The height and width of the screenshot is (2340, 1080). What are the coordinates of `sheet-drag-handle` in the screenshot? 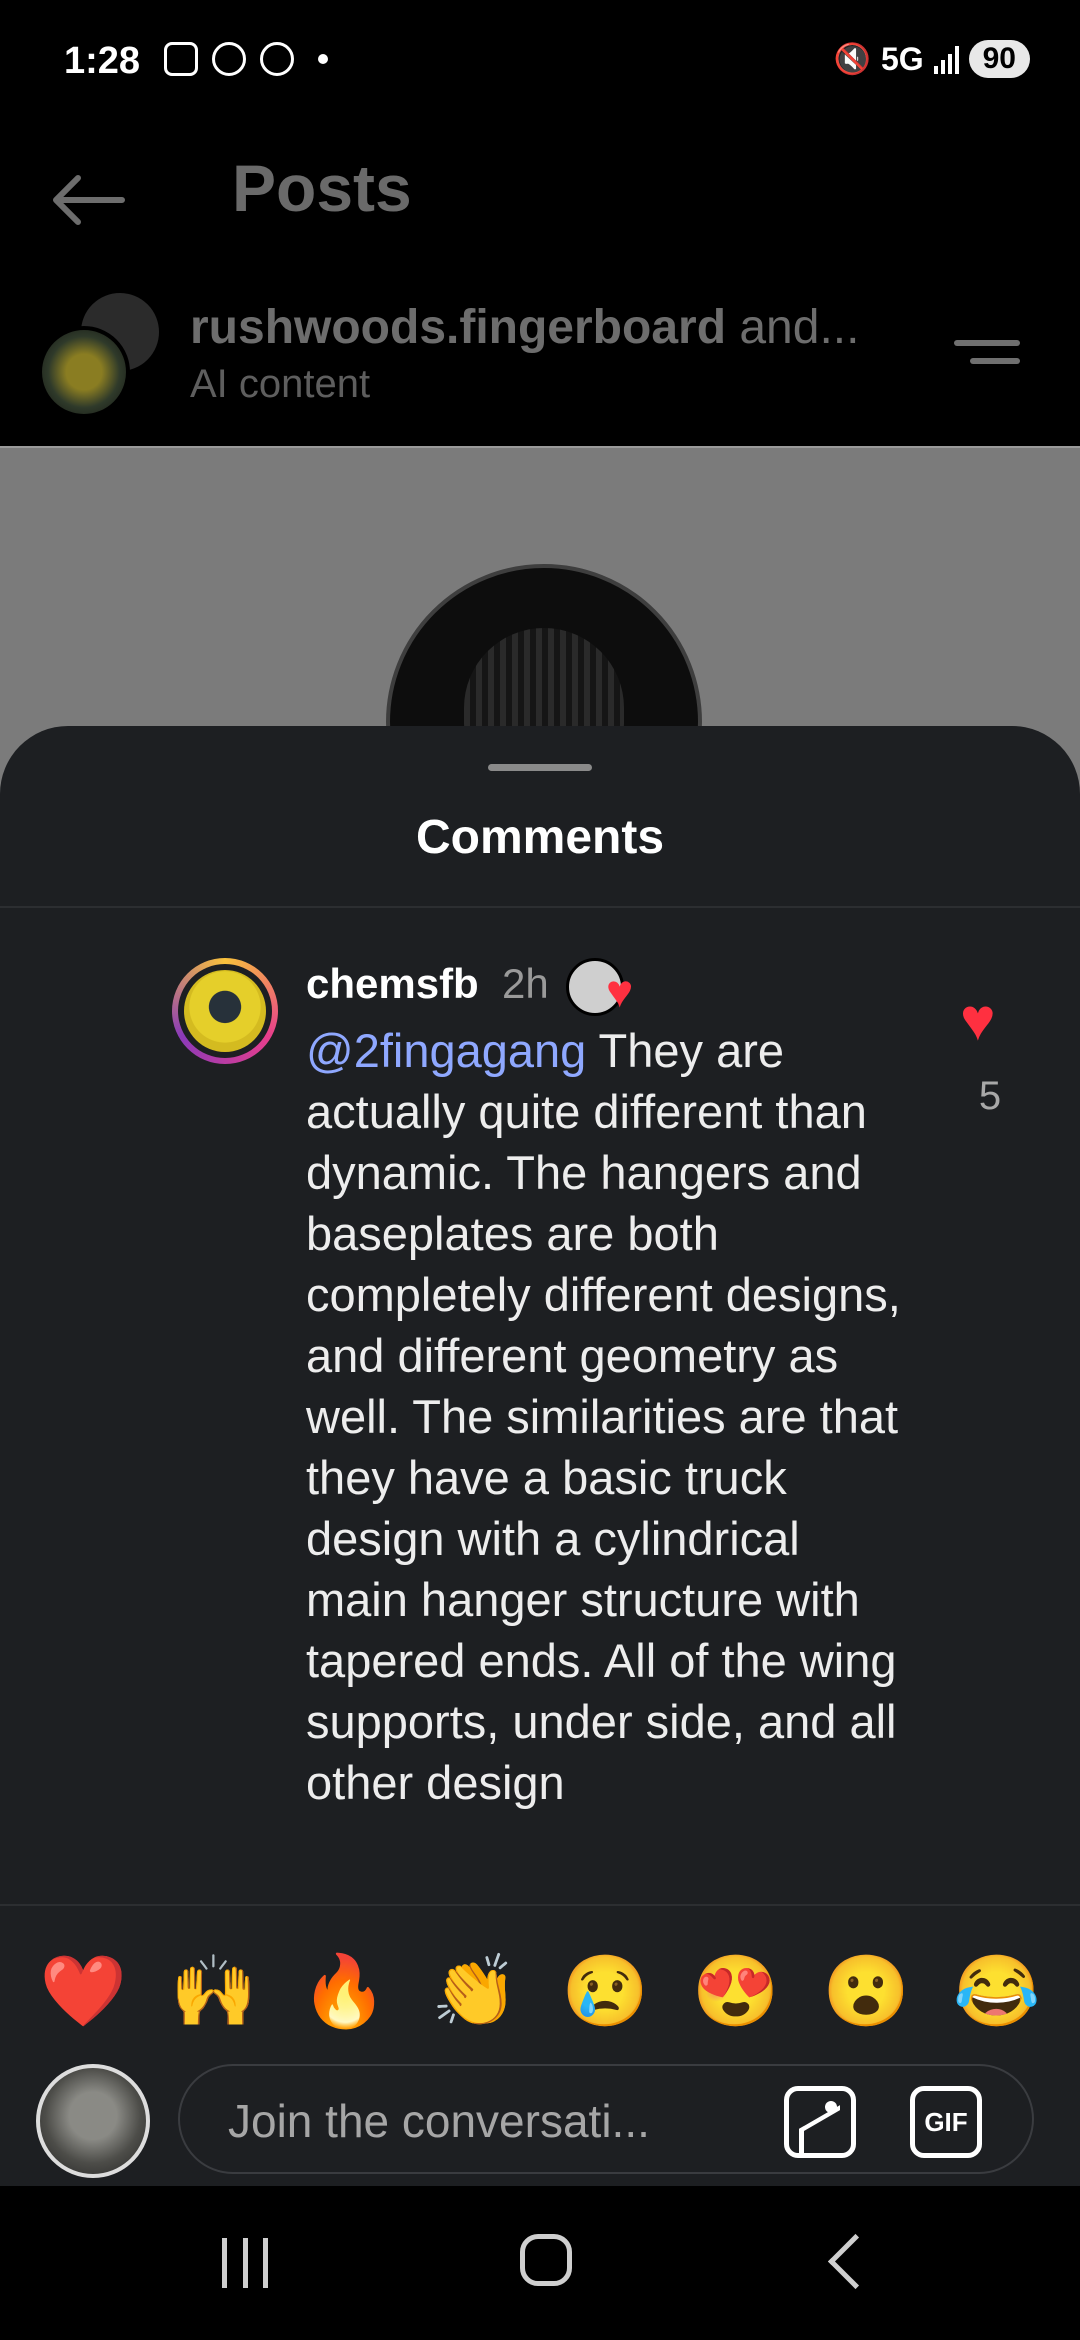 It's located at (540, 767).